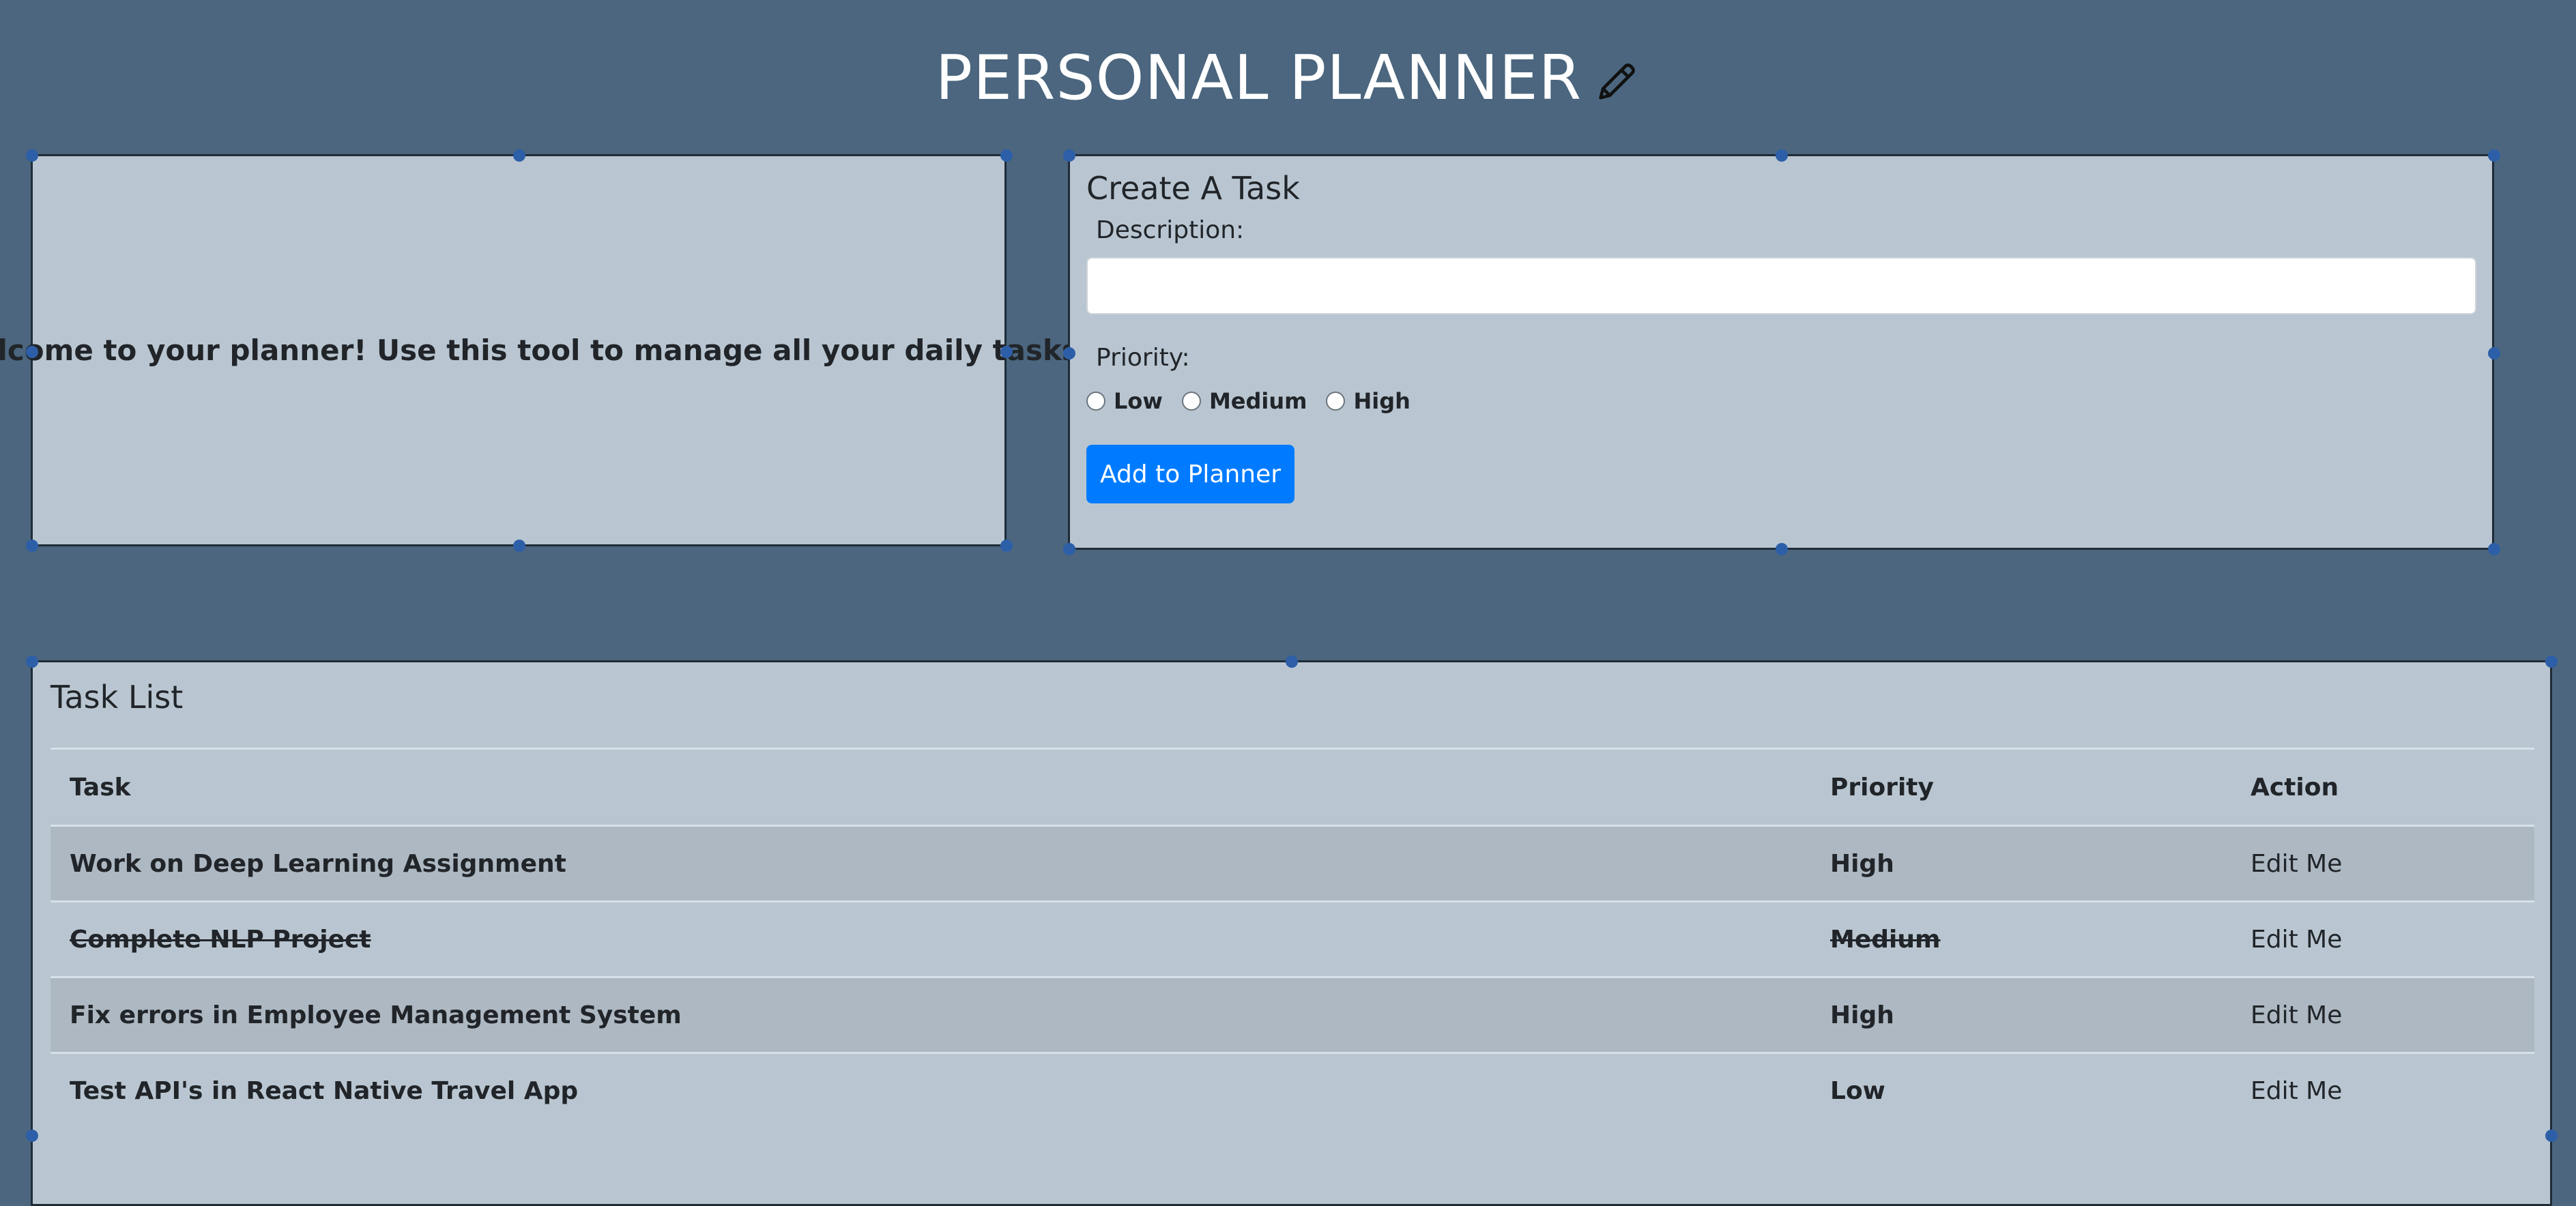 The width and height of the screenshot is (2576, 1206). Describe the element at coordinates (1617, 81) in the screenshot. I see `pencil-icon` at that location.